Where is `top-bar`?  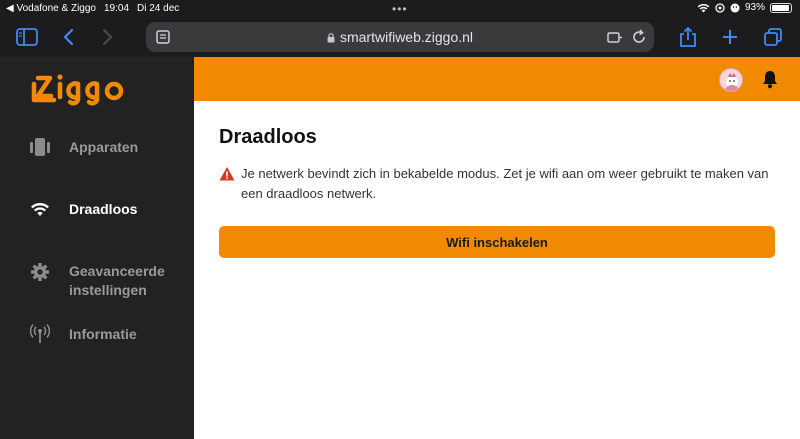 top-bar is located at coordinates (497, 79).